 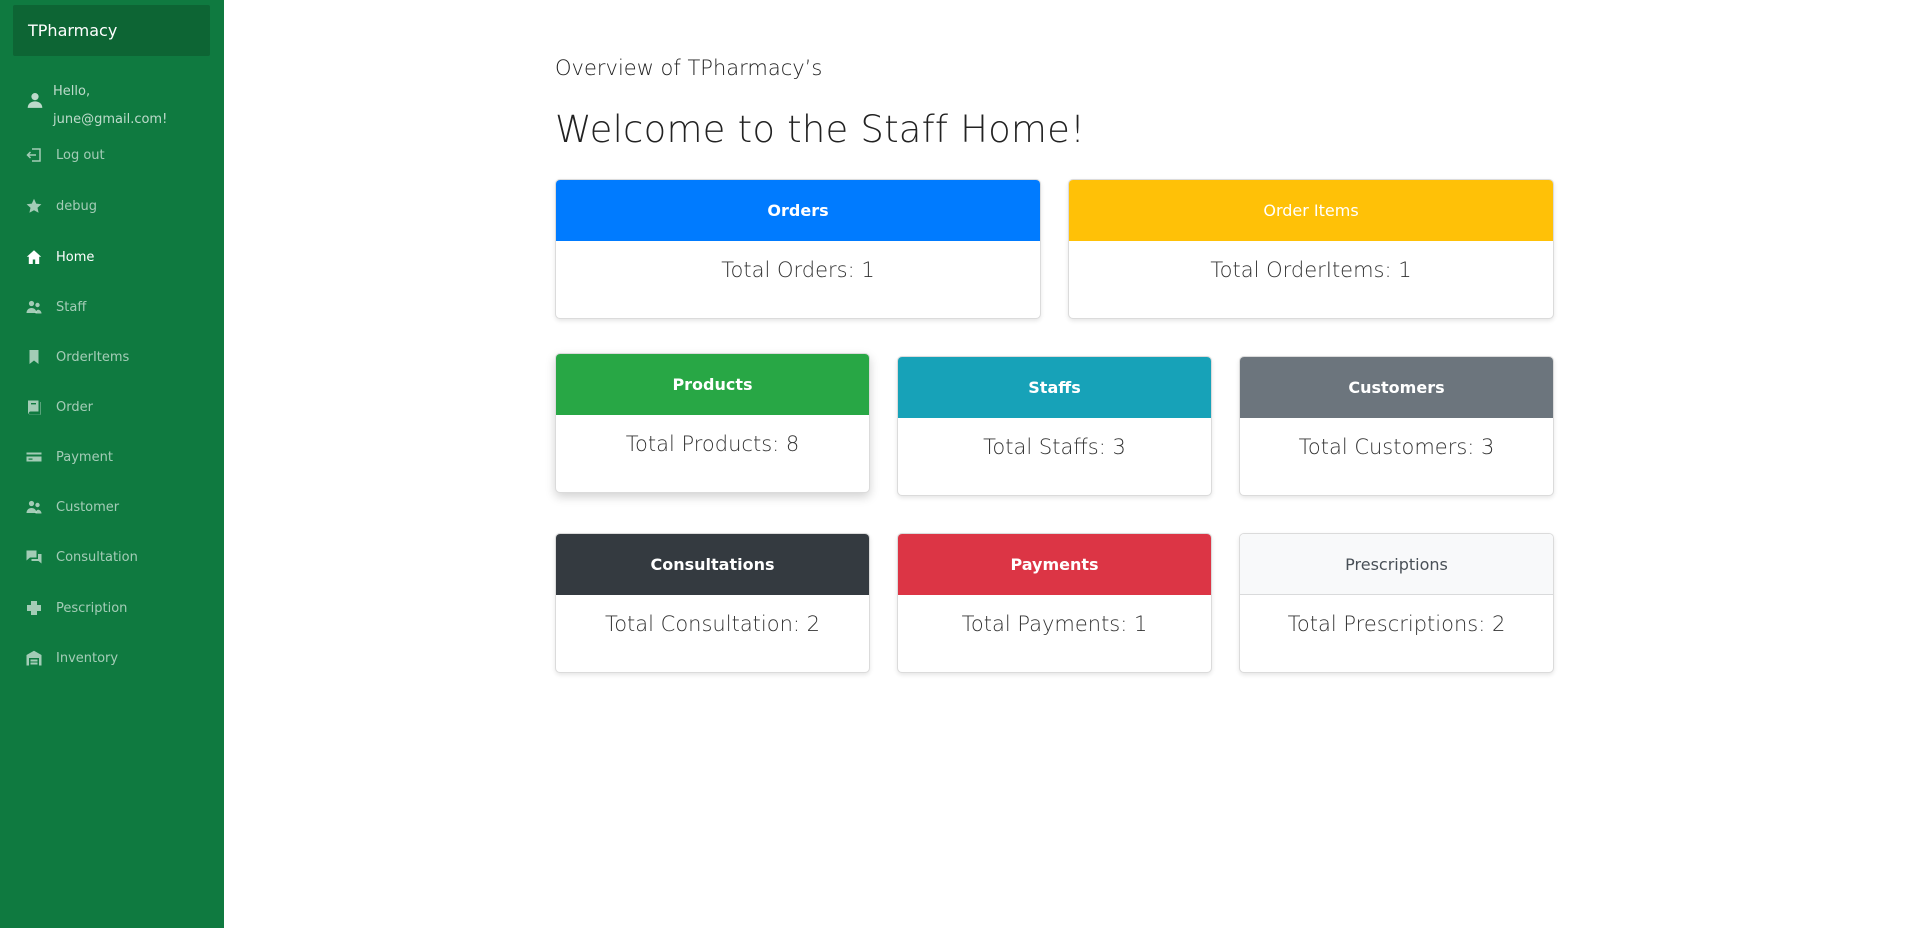 I want to click on products-card: Products Total Products: 8, so click(x=712, y=423).